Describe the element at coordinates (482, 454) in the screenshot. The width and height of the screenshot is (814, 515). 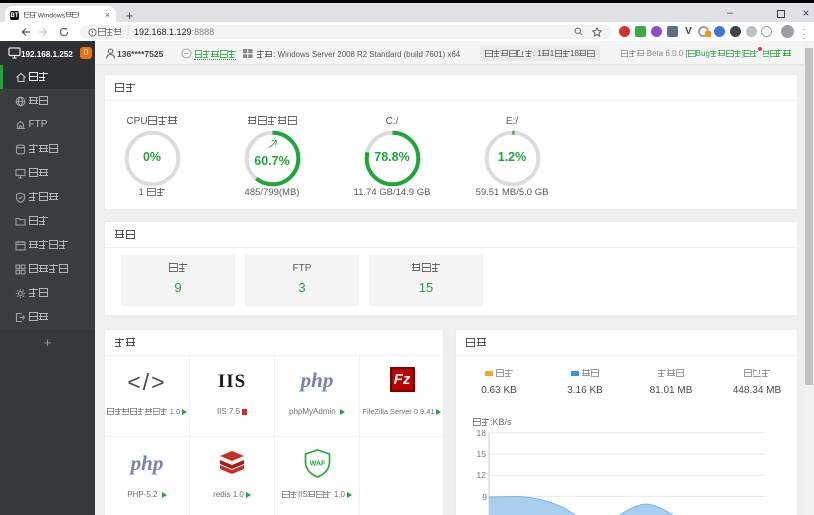
I see `svg-text: 15` at that location.